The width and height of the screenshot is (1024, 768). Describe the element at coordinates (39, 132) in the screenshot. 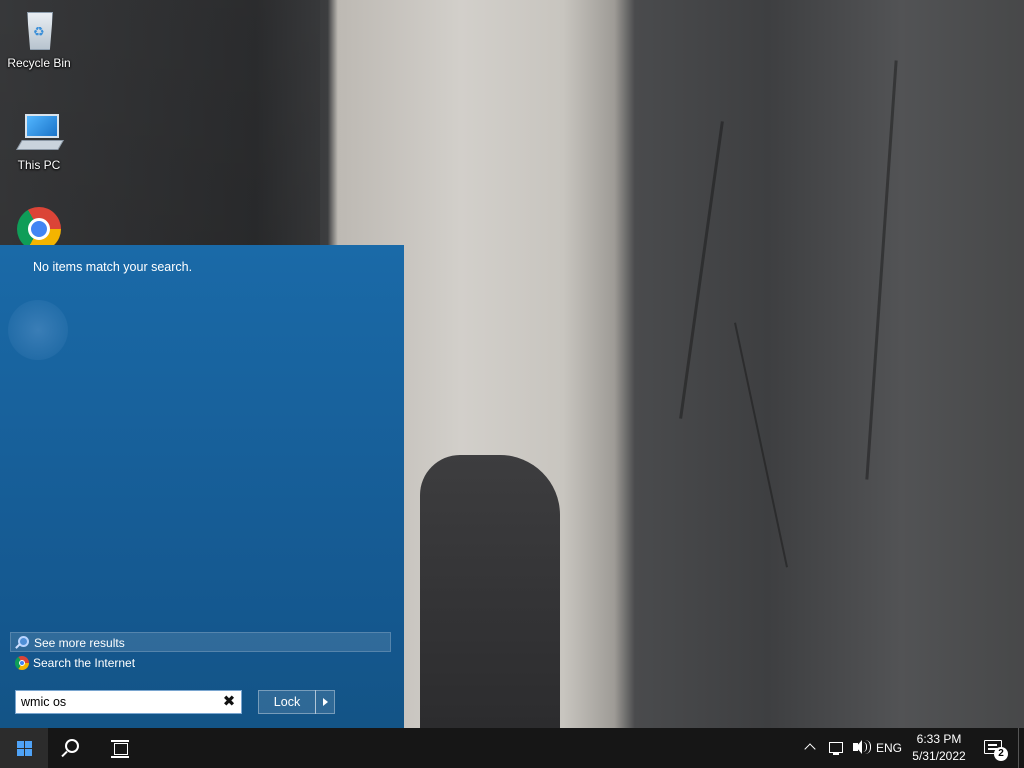

I see `computer-icon` at that location.